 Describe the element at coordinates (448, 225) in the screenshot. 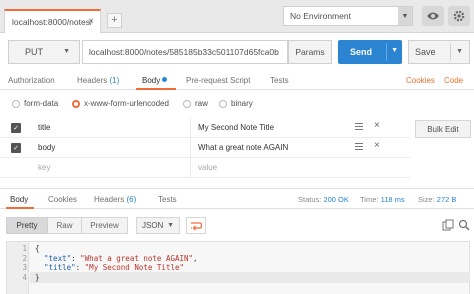

I see `copy-icon` at that location.